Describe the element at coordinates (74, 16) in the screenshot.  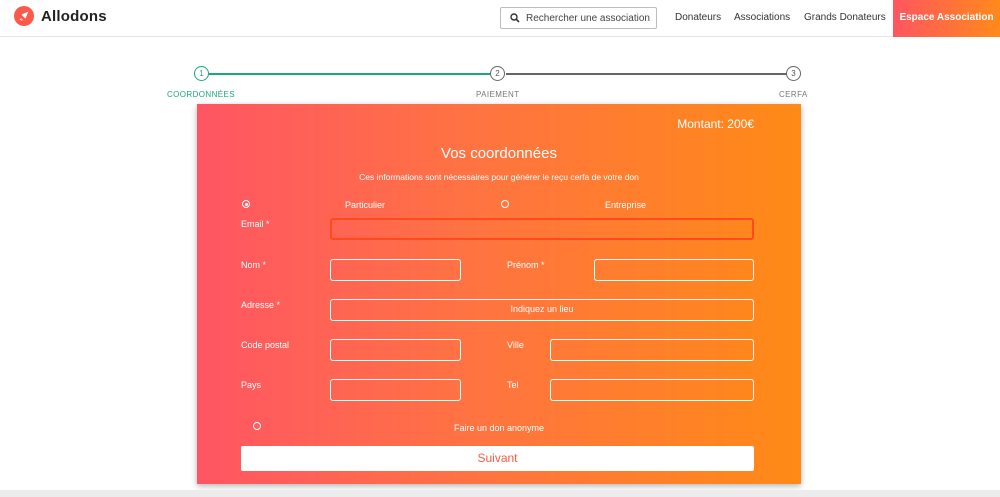
I see `brand-name: Allodons` at that location.